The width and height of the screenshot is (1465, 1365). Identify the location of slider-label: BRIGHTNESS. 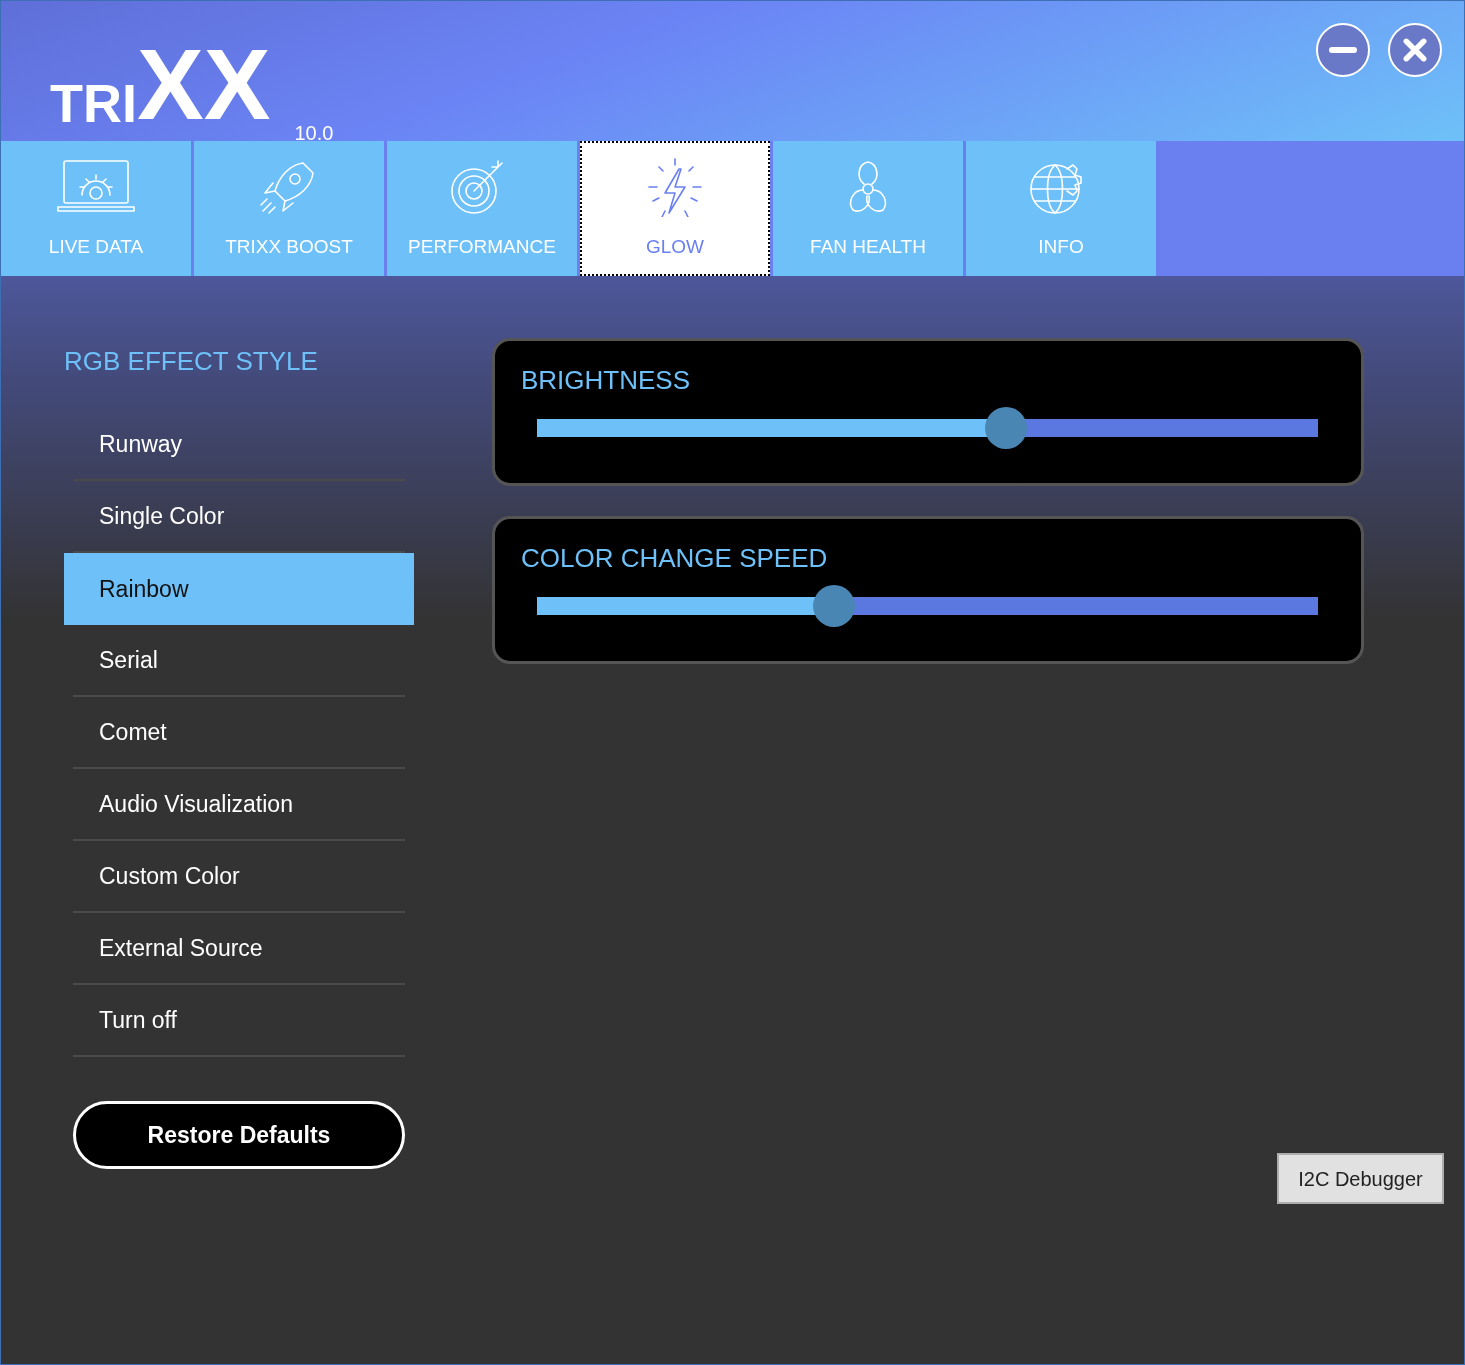
(606, 380).